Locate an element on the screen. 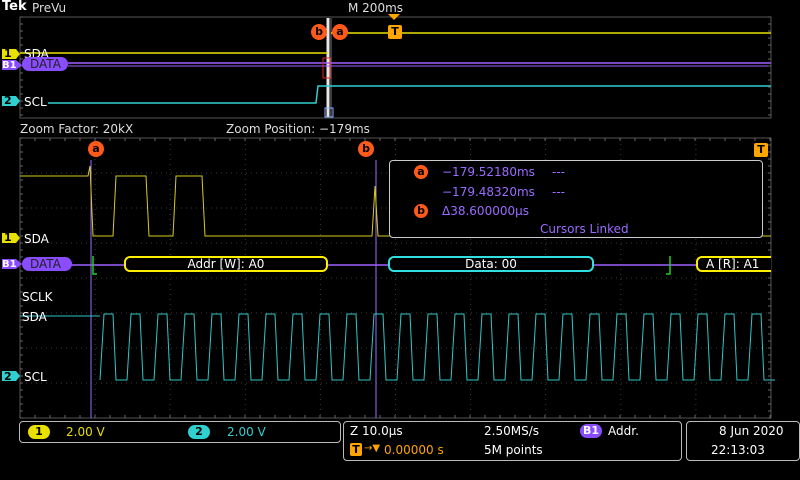  decode-packet-addr-write-text: Addr [W]: A0 is located at coordinates (226, 264).